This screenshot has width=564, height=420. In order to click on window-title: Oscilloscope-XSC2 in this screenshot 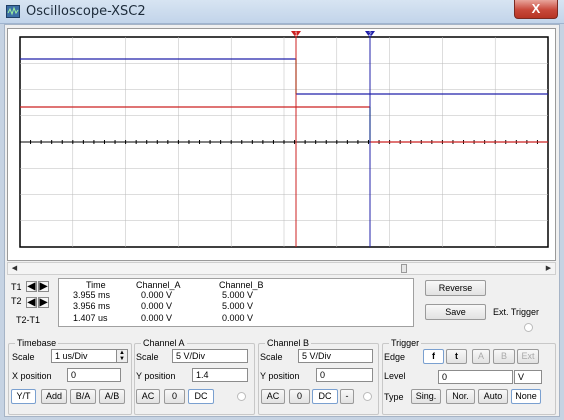, I will do `click(86, 11)`.